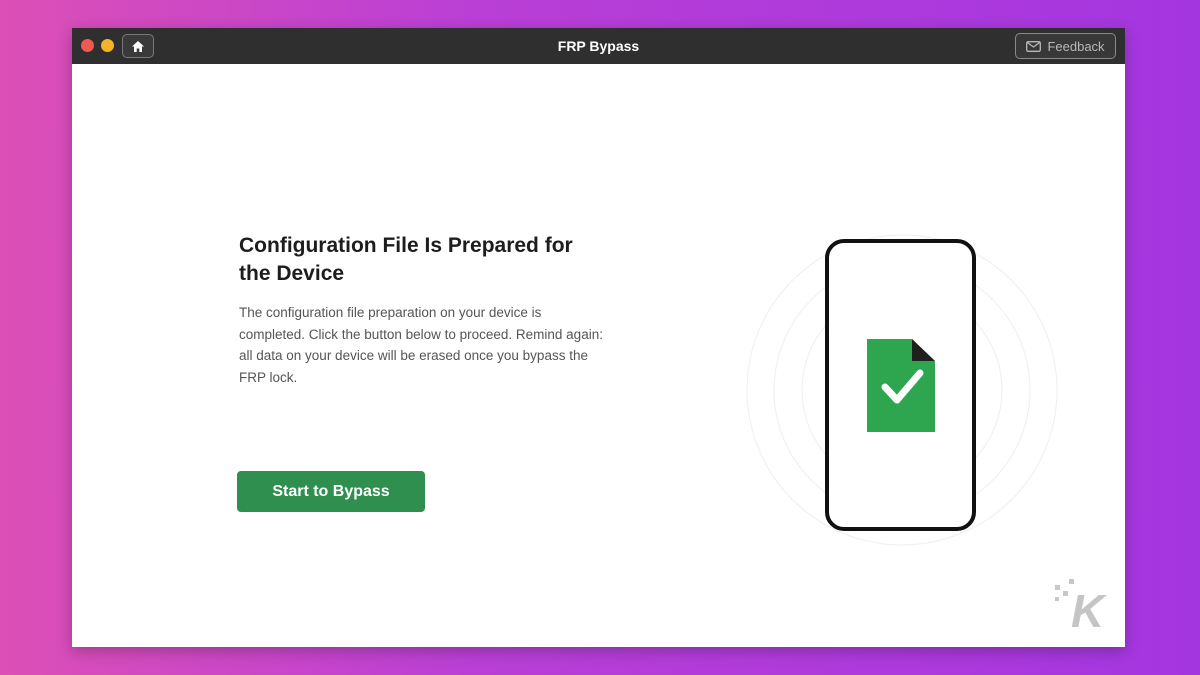  I want to click on title-bar: FRP Bypass Feedback, so click(598, 46).